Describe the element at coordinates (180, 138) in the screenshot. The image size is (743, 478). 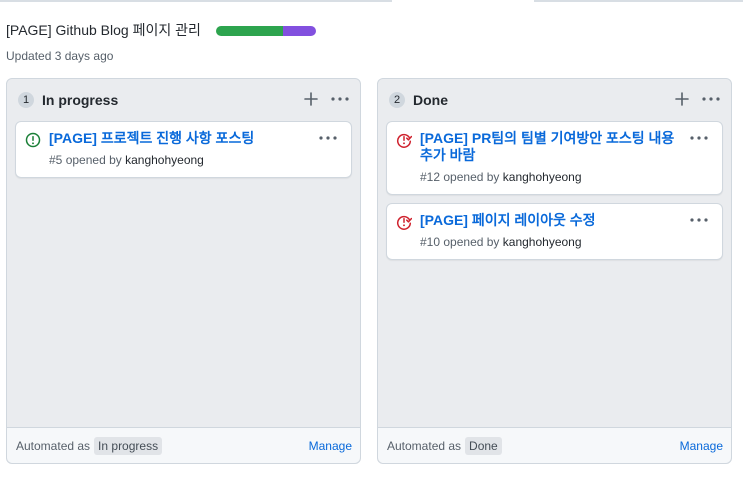
I see `issue-title-link: [PAGE] 프로젝트 진행 사항 포스팅` at that location.